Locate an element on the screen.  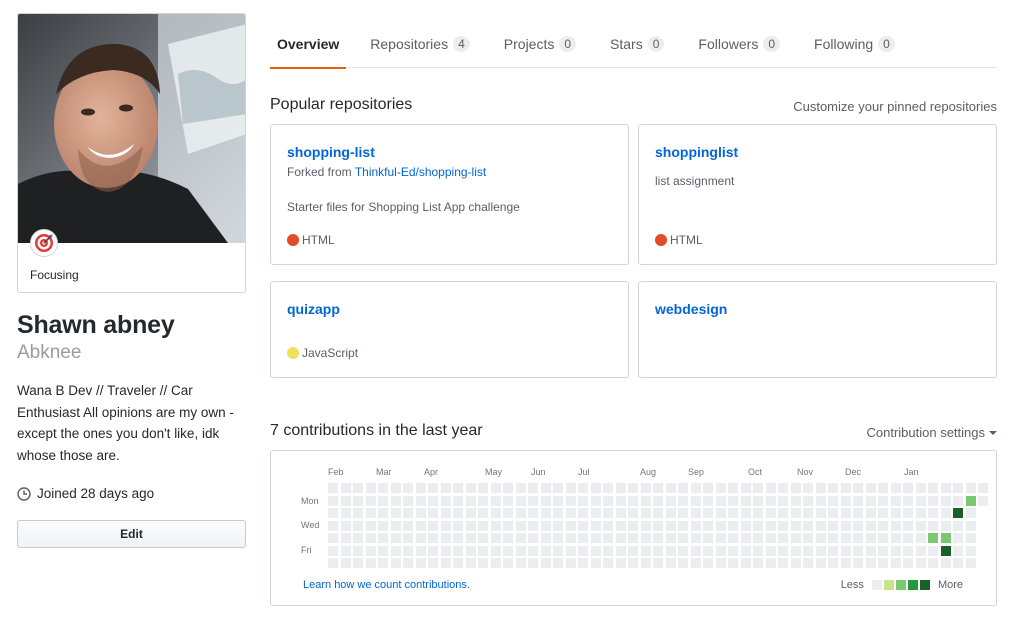
status-emoji is located at coordinates (44, 243).